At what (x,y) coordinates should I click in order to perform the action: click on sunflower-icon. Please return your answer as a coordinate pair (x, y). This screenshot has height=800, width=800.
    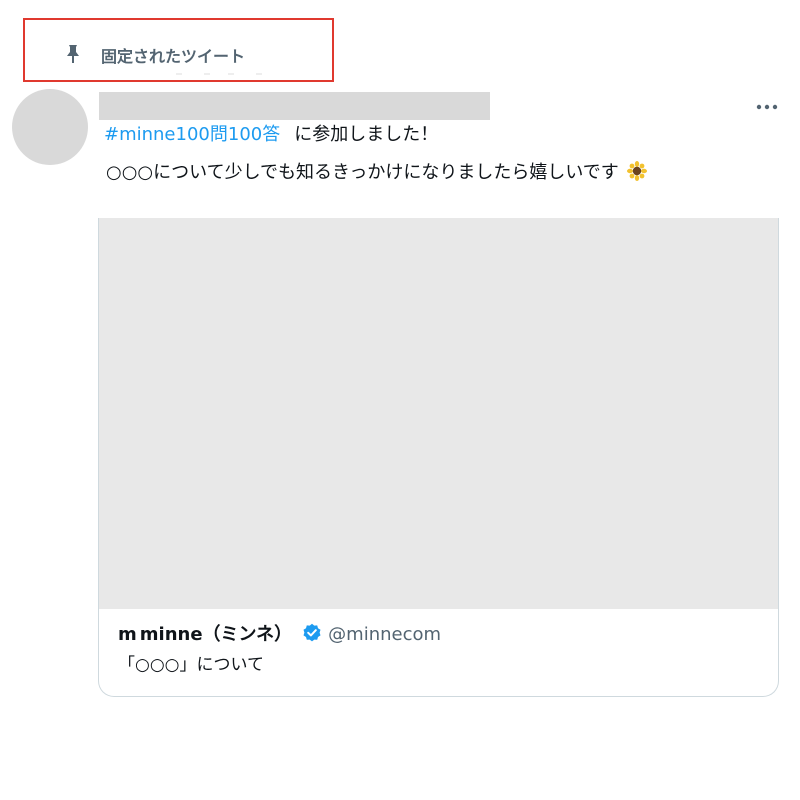
    Looking at the image, I should click on (636, 171).